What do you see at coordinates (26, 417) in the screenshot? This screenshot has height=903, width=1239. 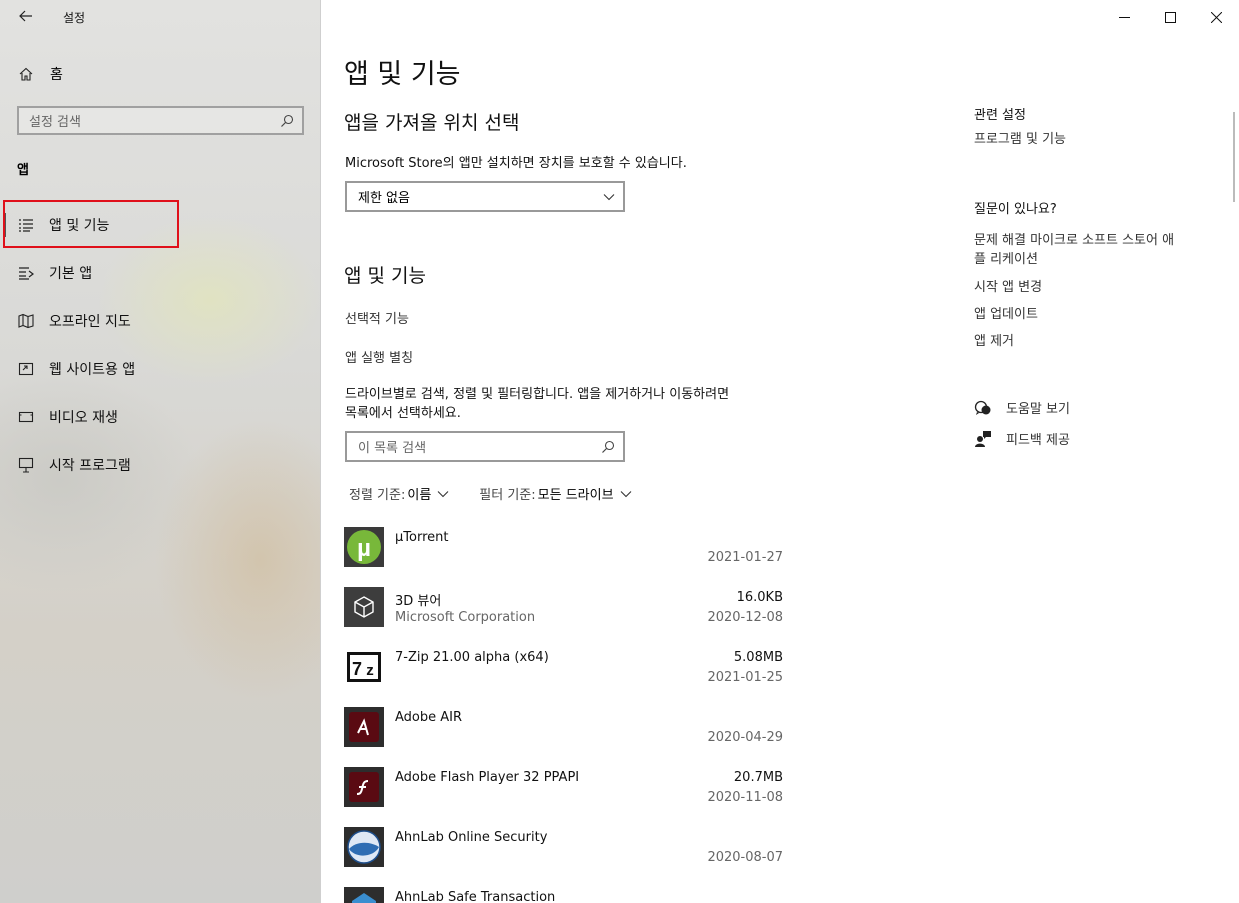 I see `video-playback-icon` at bounding box center [26, 417].